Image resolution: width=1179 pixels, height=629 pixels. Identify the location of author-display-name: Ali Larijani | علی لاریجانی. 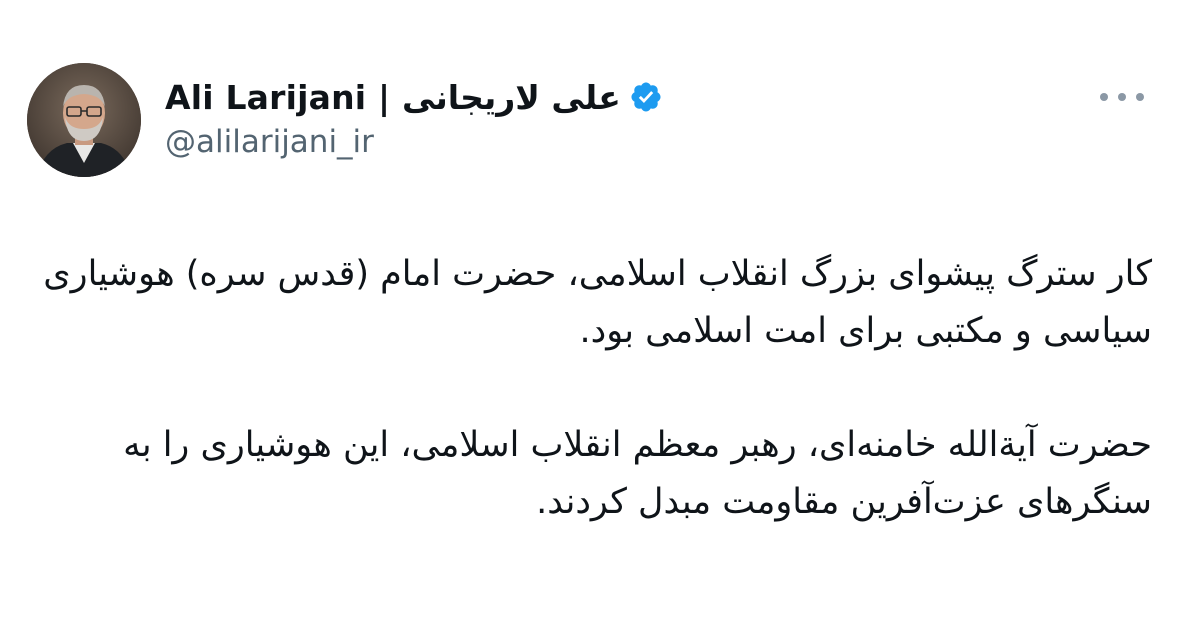
(393, 97).